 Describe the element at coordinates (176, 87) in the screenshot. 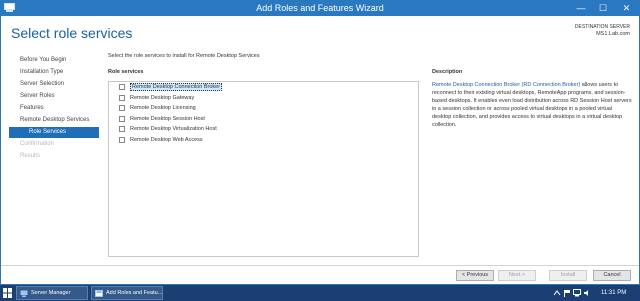

I see `role-service-label: Remote Desktop Connection Broker` at that location.